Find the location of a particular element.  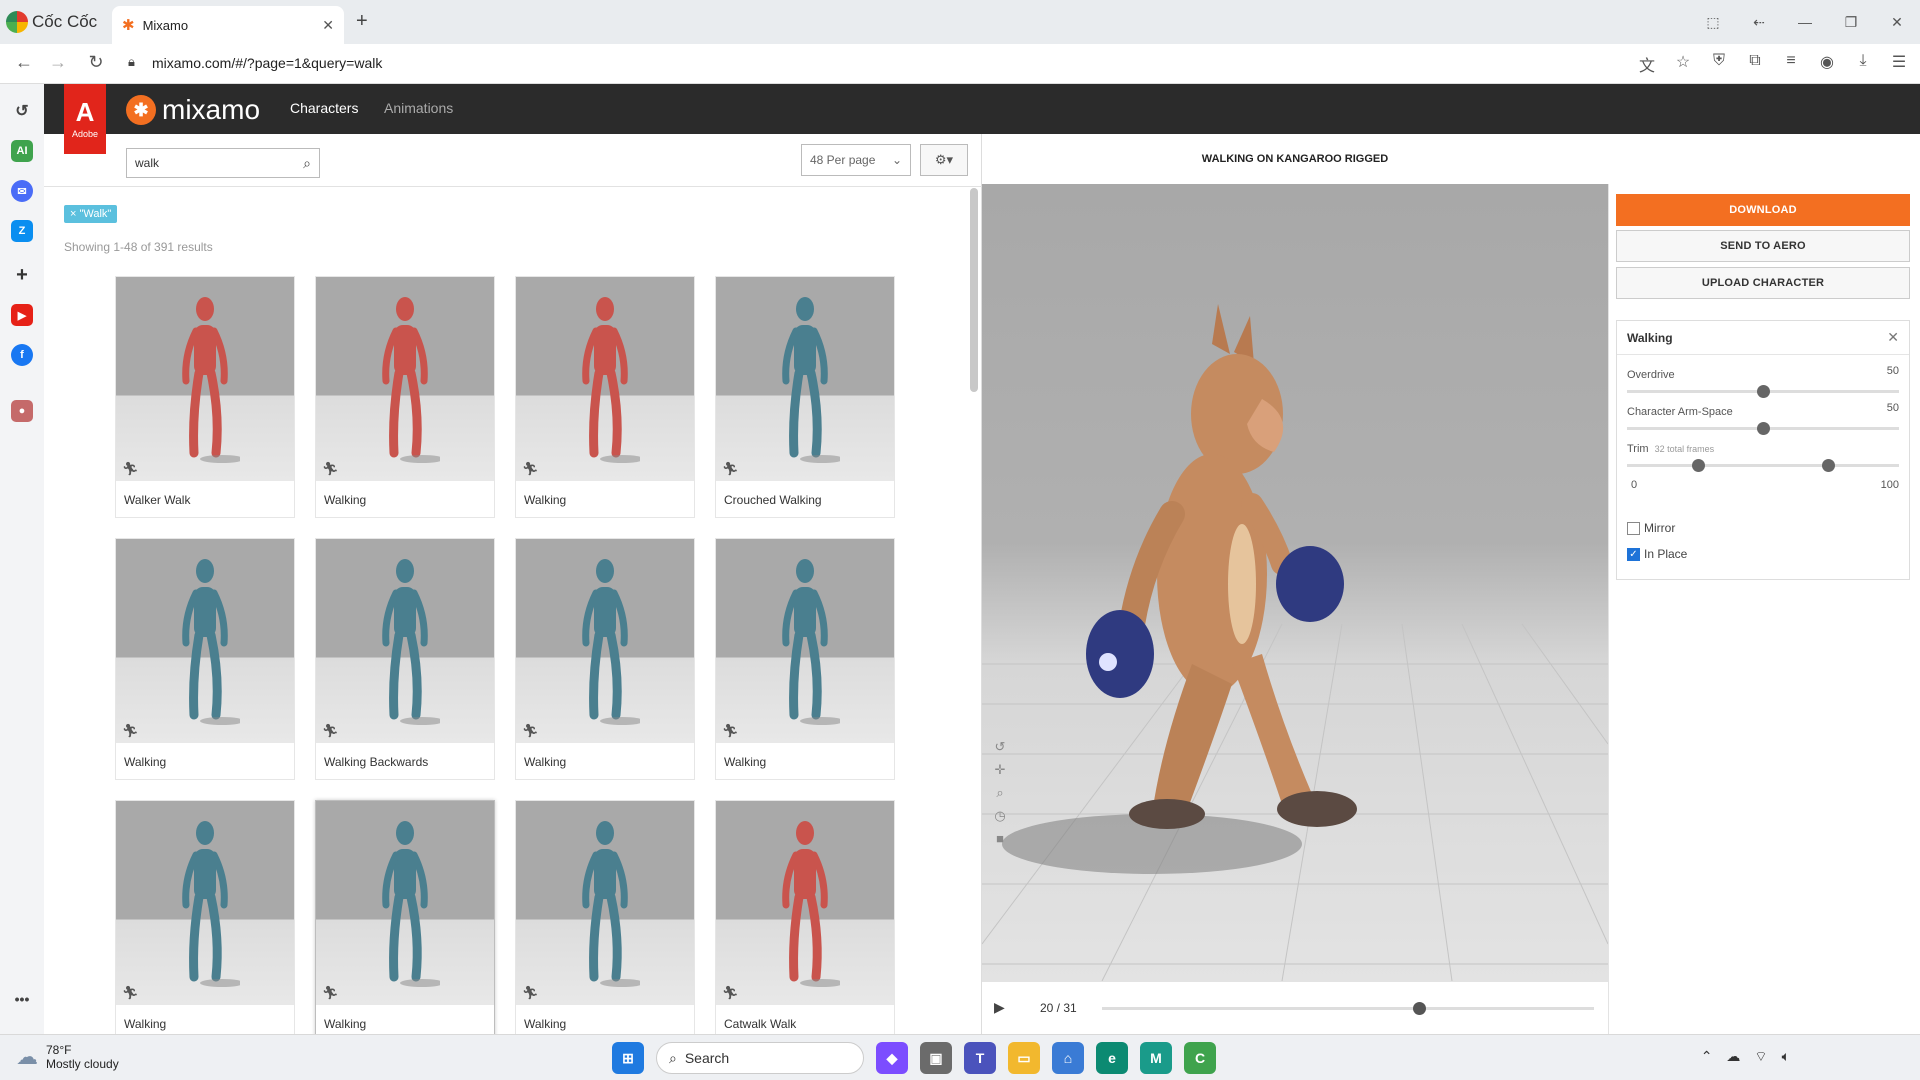

in-place-row: ✓ In Place is located at coordinates (1657, 554).